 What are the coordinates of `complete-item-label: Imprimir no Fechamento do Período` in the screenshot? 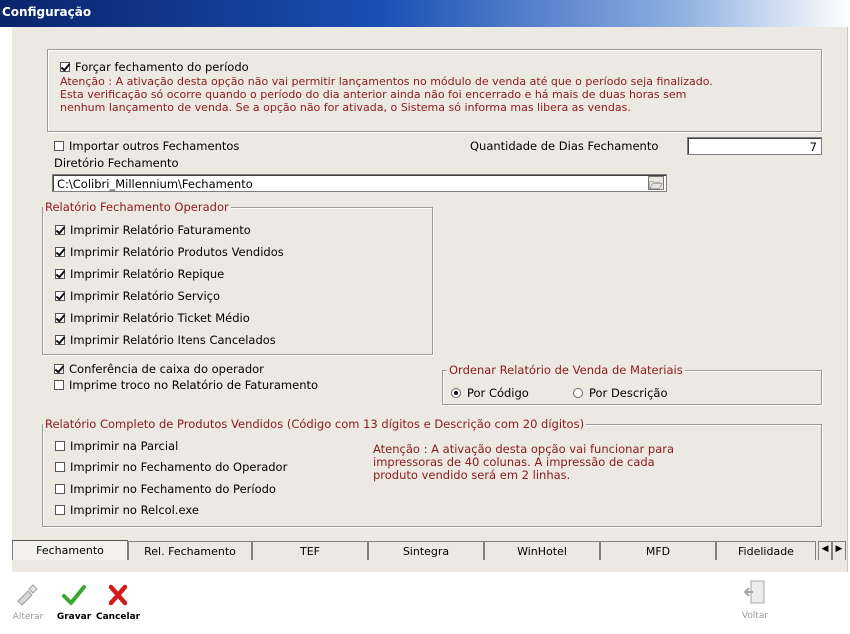 It's located at (173, 489).